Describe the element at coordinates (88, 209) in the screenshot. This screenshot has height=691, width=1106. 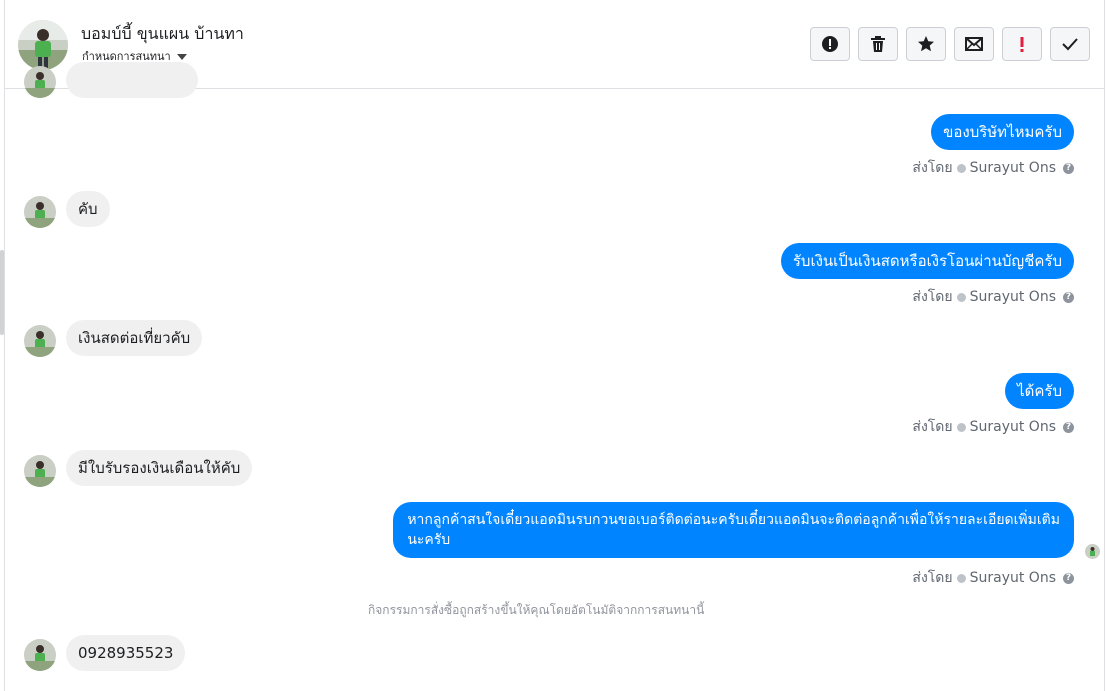
I see `incoming-message-bubble: คับ` at that location.